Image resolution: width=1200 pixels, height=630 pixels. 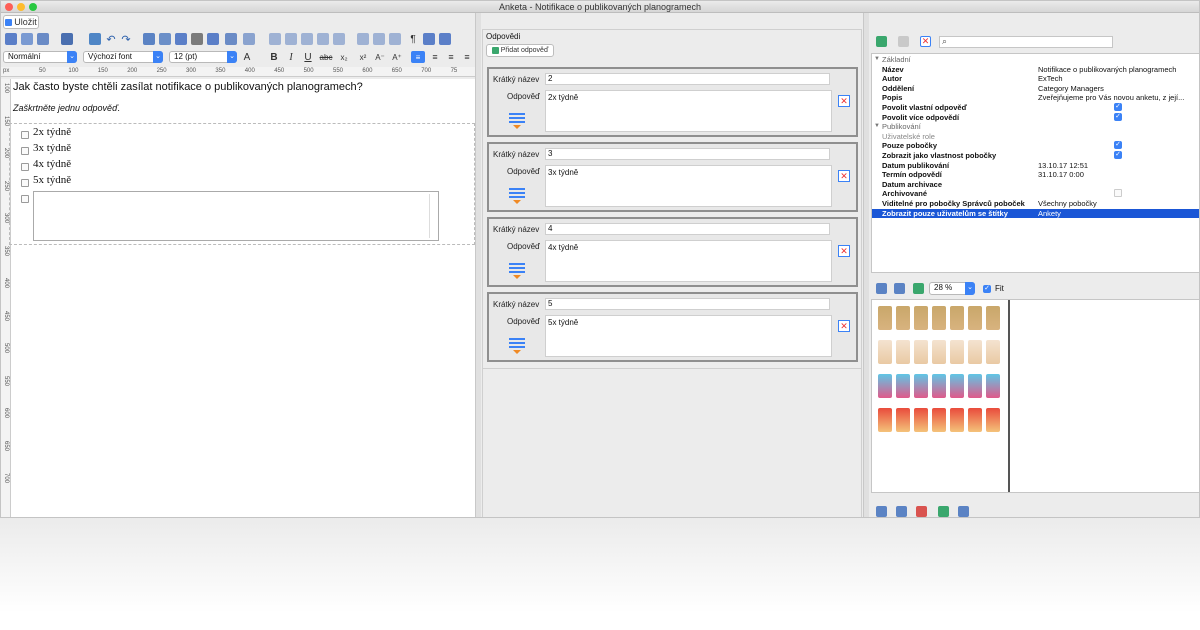 I want to click on property-row: Datum archivace, so click(x=1035, y=184).